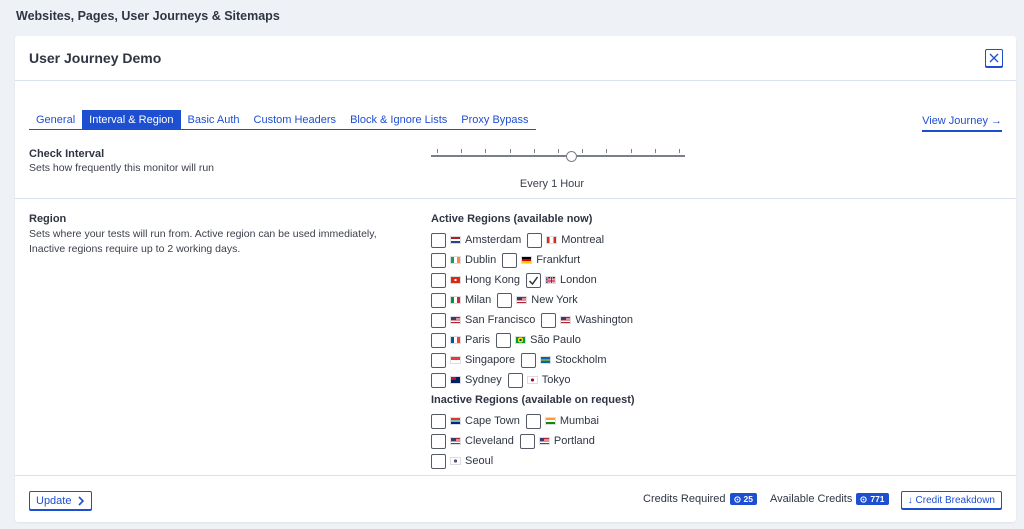  What do you see at coordinates (493, 280) in the screenshot?
I see `region-name: Hong Kong` at bounding box center [493, 280].